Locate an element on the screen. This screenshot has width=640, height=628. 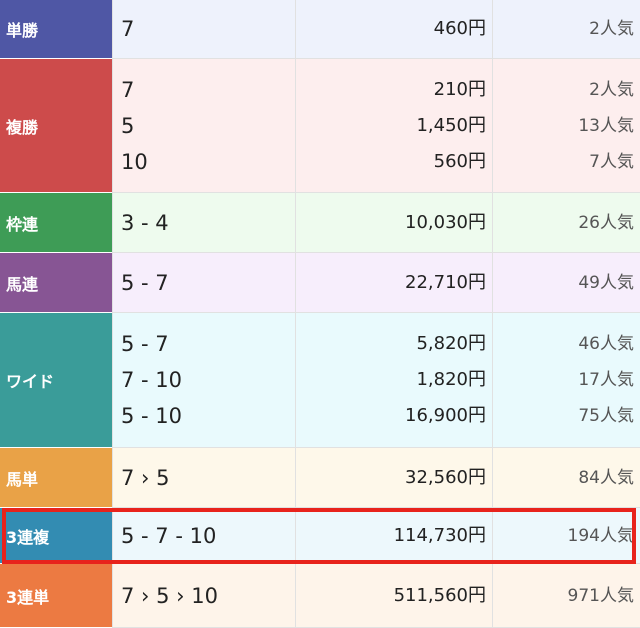
row-umatan: 馬単 7 › 5 32,560円 84人気 is located at coordinates (320, 478).